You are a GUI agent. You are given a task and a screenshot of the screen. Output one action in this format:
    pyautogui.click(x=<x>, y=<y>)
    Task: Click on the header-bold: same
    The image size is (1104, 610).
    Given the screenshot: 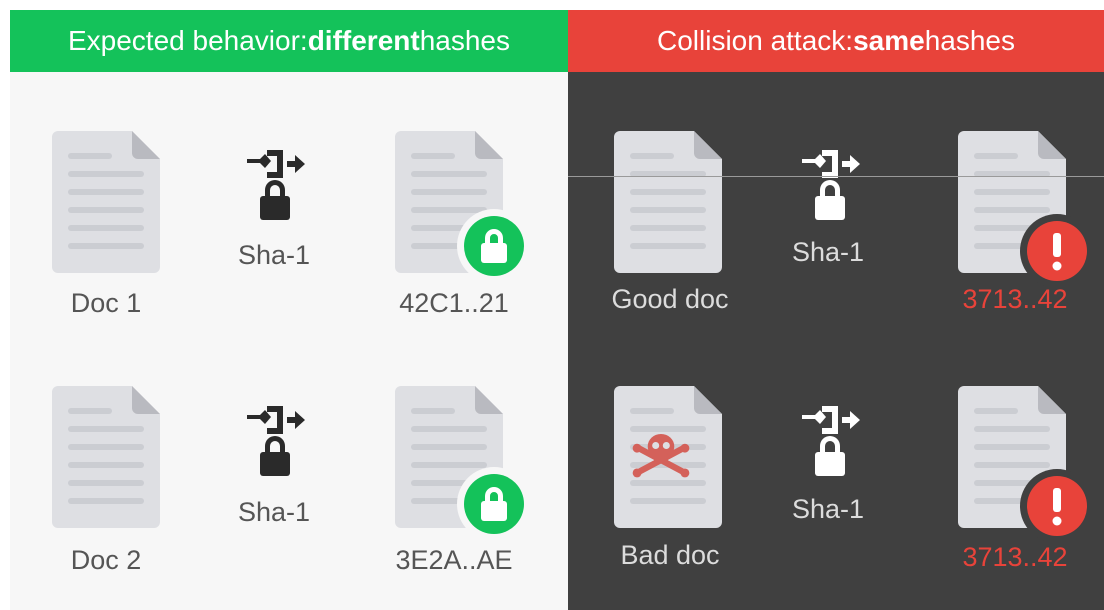 What is the action you would take?
    pyautogui.click(x=889, y=40)
    